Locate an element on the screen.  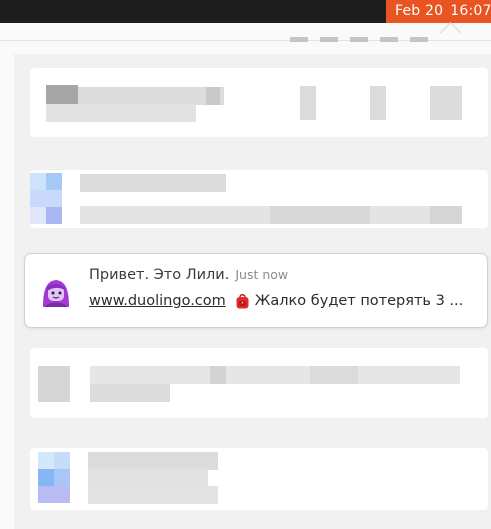
notification-header: Привет. Это Лили. Just now is located at coordinates (188, 275).